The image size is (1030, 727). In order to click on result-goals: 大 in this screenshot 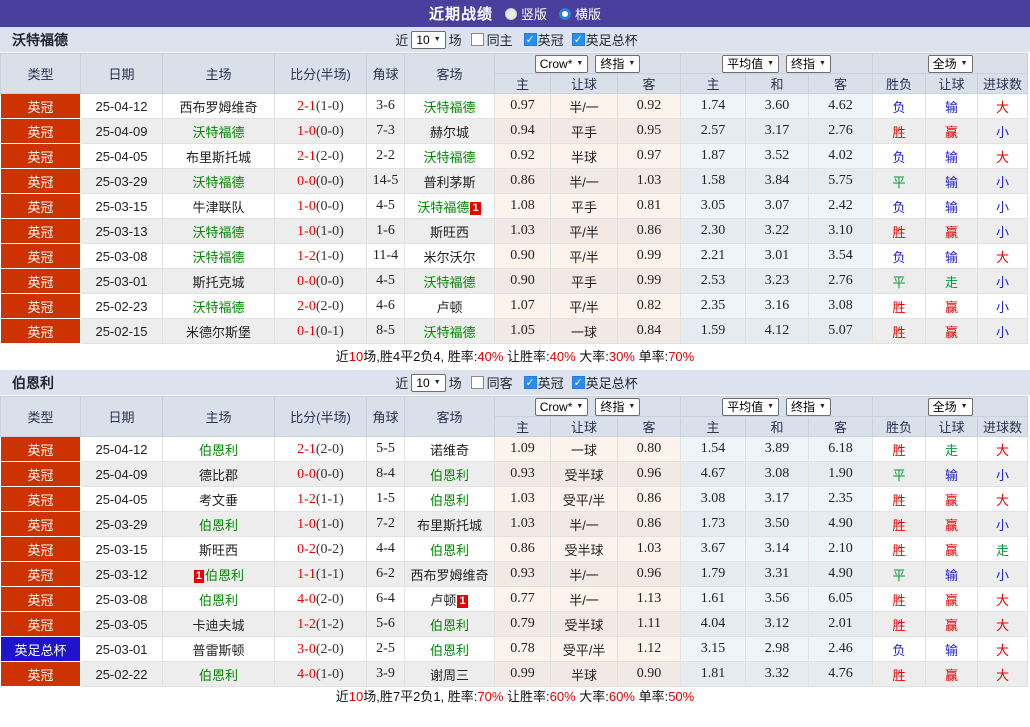, I will do `click(1003, 256)`.